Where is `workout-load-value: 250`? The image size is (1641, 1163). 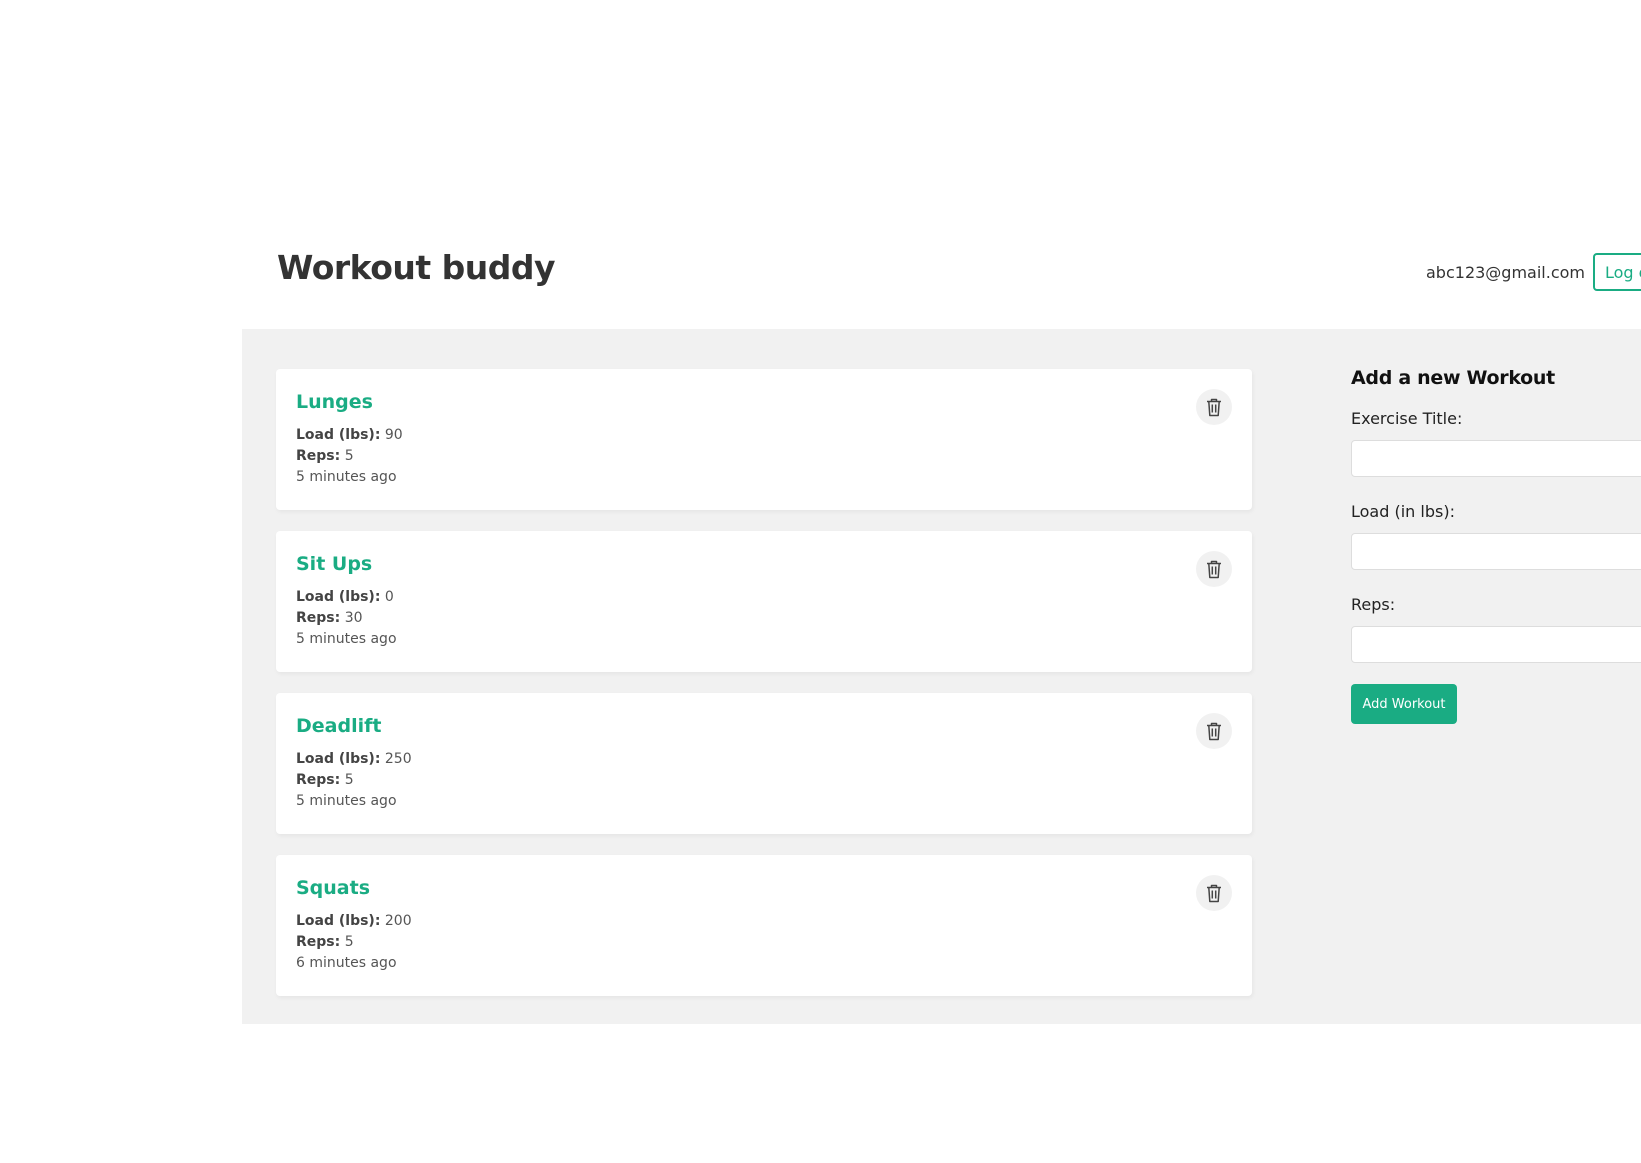 workout-load-value: 250 is located at coordinates (398, 759).